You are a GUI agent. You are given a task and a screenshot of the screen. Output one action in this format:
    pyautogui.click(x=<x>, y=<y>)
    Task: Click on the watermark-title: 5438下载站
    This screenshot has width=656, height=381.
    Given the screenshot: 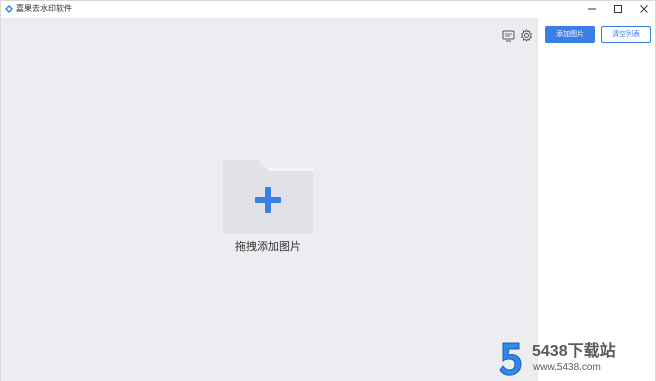 What is the action you would take?
    pyautogui.click(x=574, y=351)
    